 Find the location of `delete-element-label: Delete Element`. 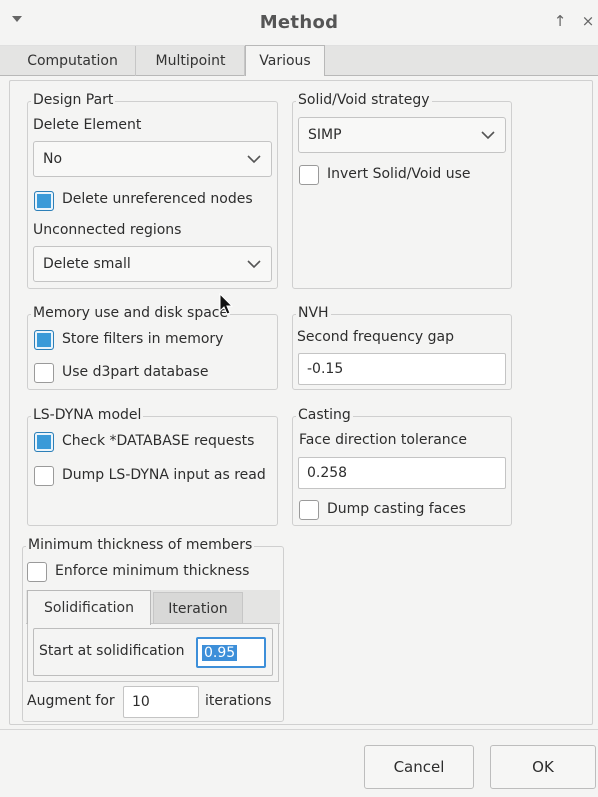

delete-element-label: Delete Element is located at coordinates (87, 125).